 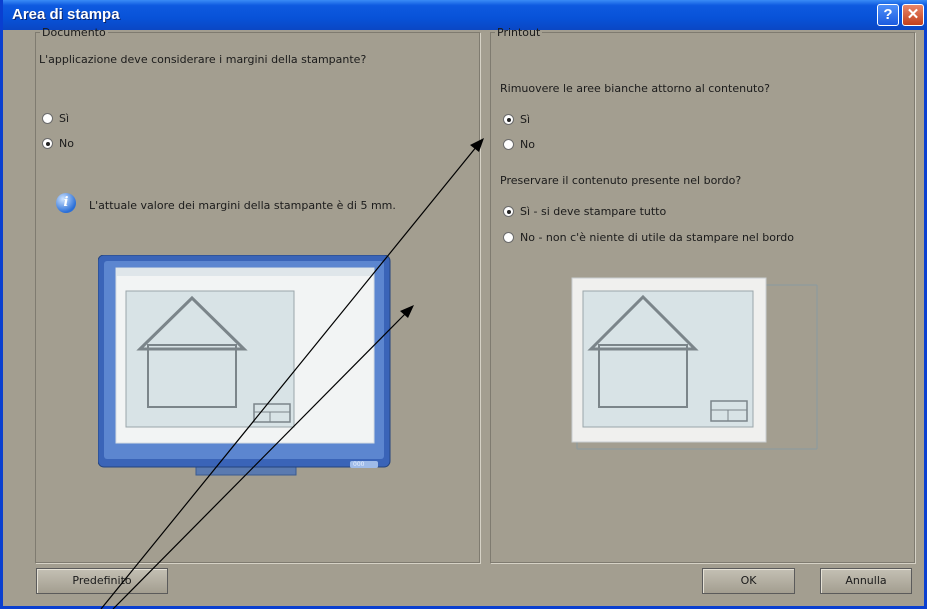 I want to click on arrow-head-lower, so click(x=407, y=311).